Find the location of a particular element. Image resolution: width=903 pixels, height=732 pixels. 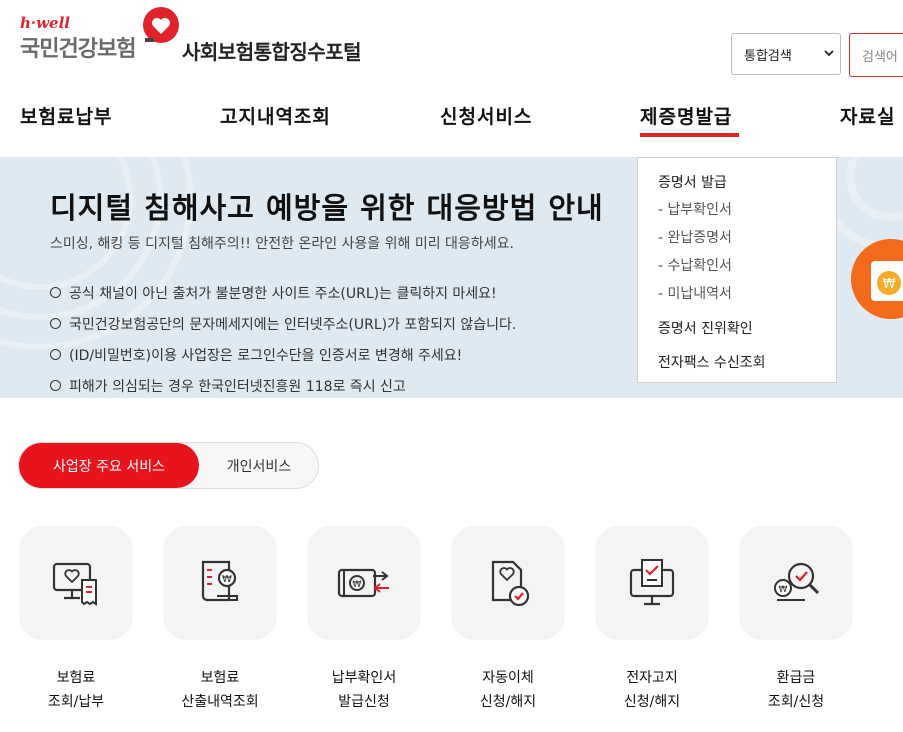

card-transfer-icon: ₩ is located at coordinates (363, 583).